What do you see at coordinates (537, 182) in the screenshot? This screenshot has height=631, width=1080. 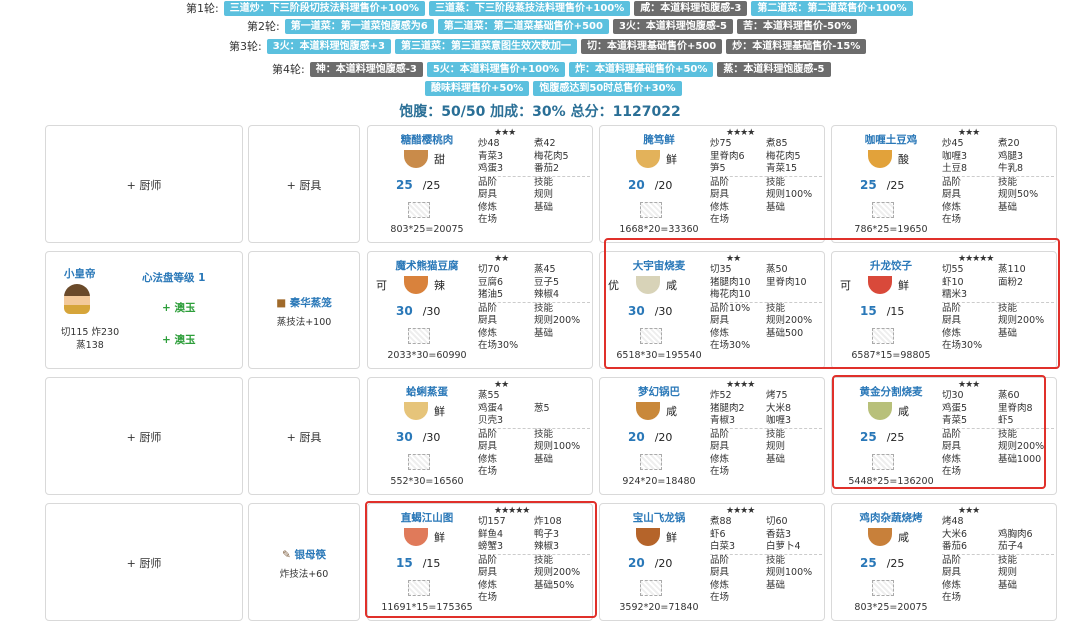 I see `dish-stats: 炒48 煮42 青菜3 梅花肉5 鸡蛋3 番茄2 品阶 技能 厨具 规则 修炼 基础 在场` at bounding box center [537, 182].